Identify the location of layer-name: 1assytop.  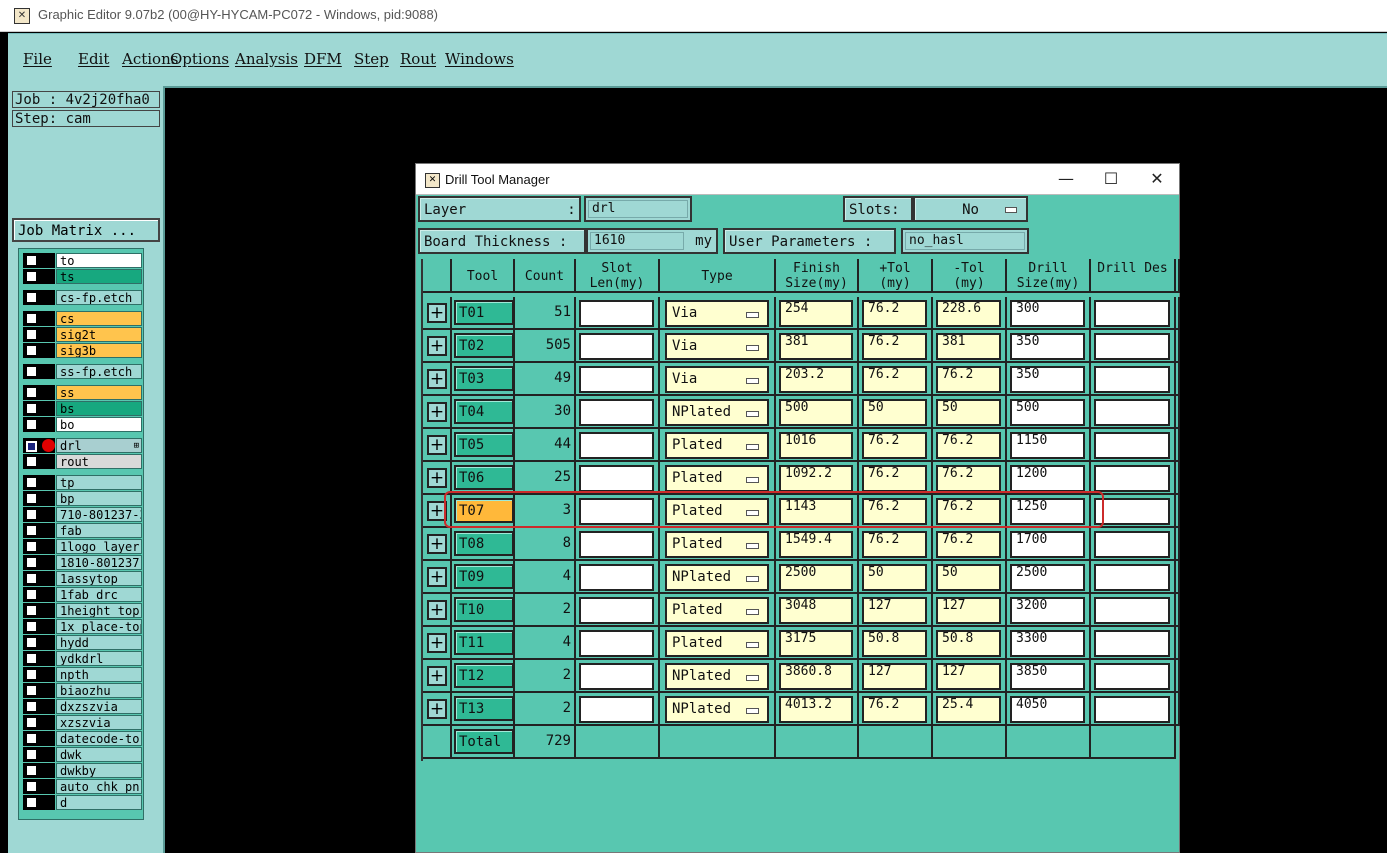
(99, 578).